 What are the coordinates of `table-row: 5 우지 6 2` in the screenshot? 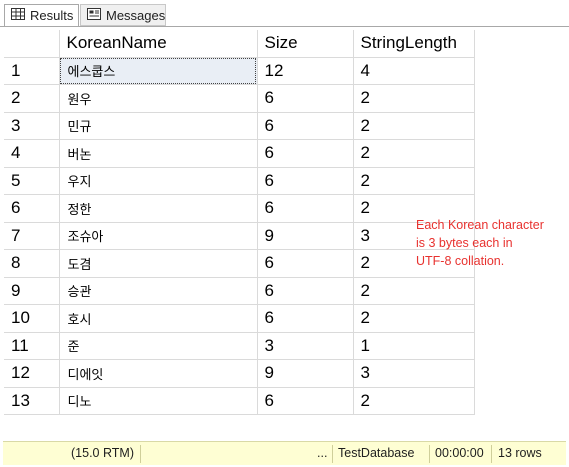 It's located at (239, 181).